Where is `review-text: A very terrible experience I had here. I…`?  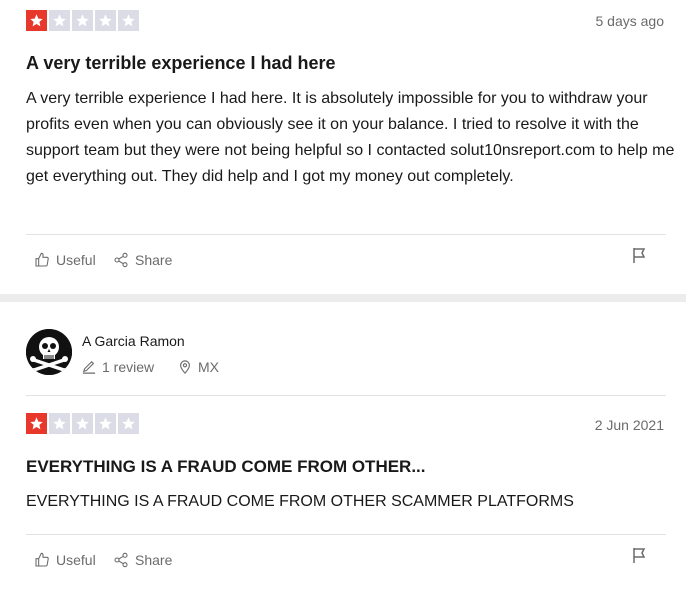
review-text: A very terrible experience I had here. I… is located at coordinates (350, 137).